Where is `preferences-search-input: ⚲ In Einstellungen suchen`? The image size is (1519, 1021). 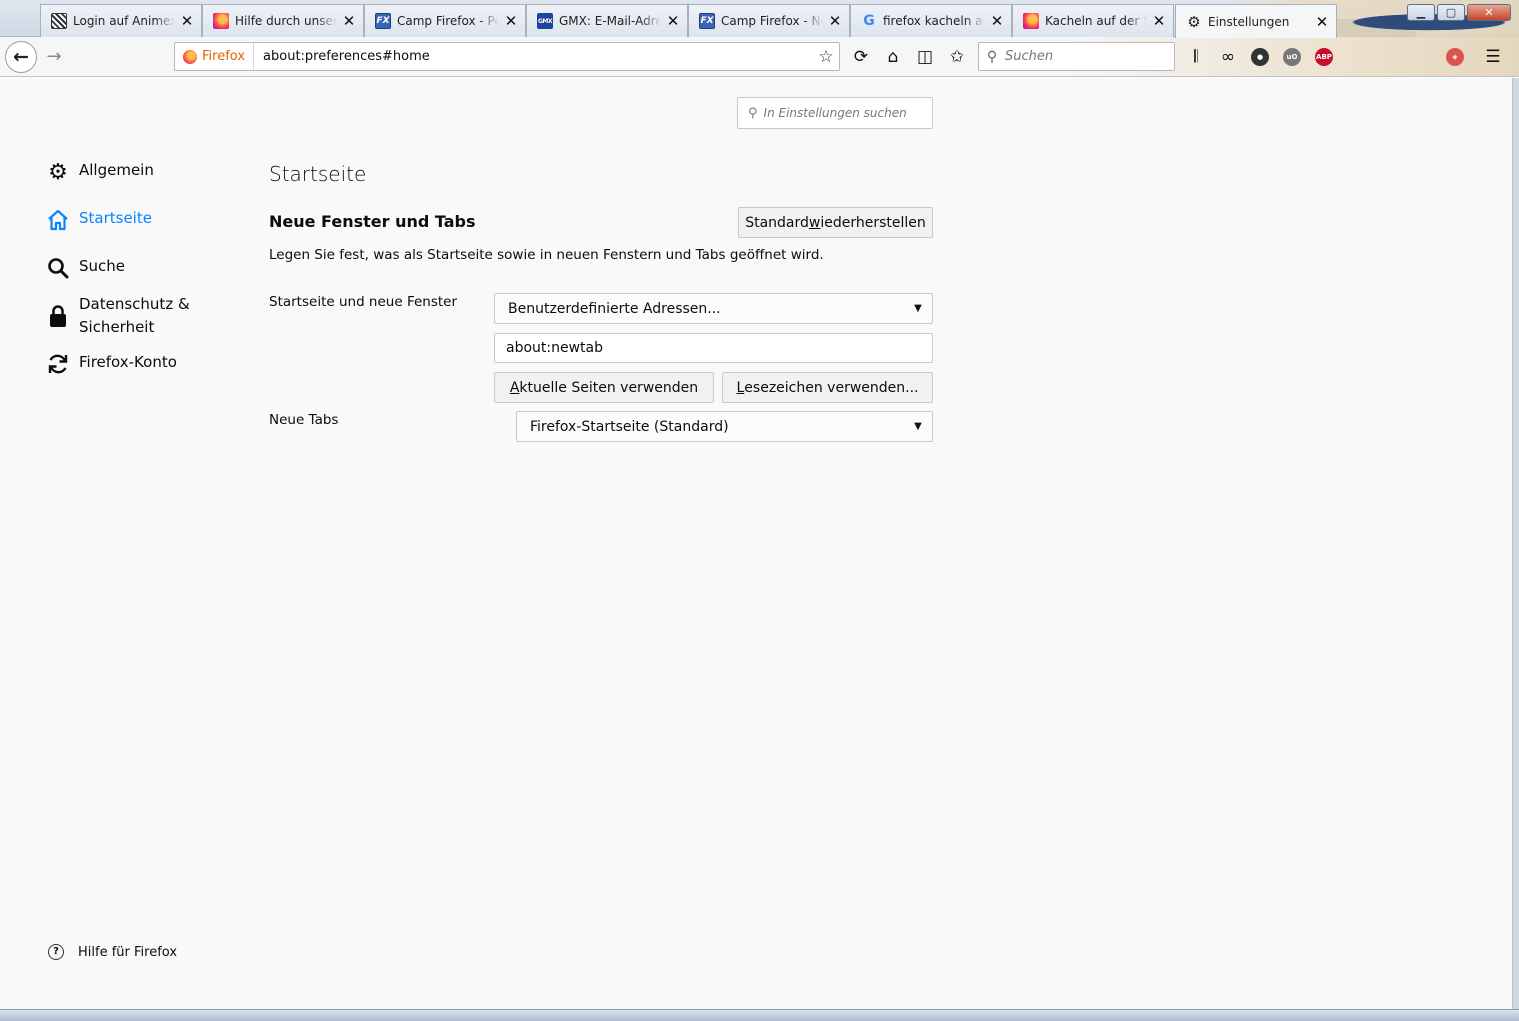 preferences-search-input: ⚲ In Einstellungen suchen is located at coordinates (835, 113).